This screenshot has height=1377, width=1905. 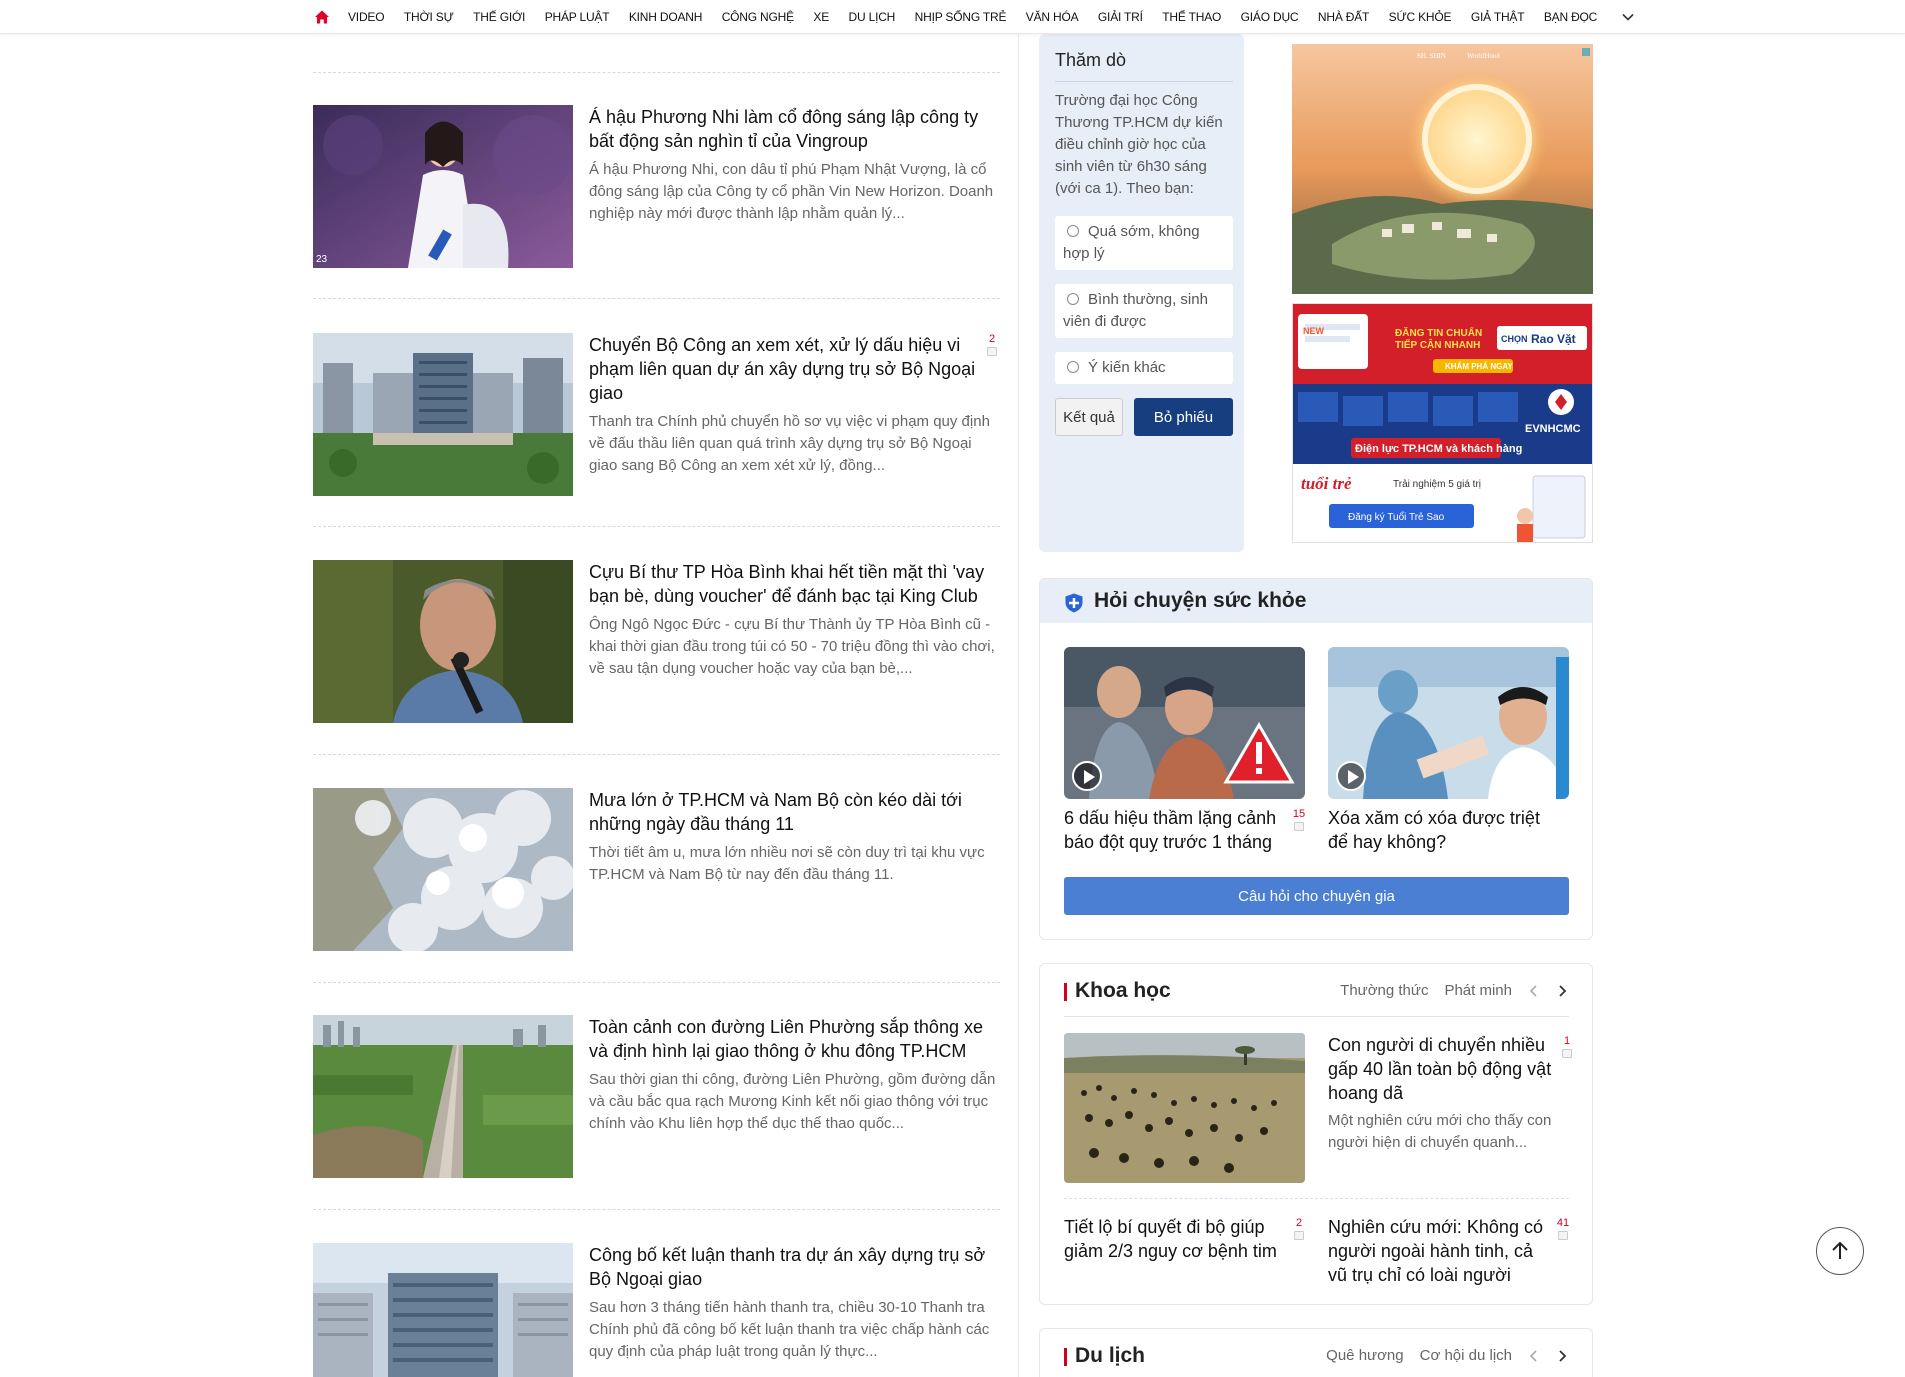 What do you see at coordinates (1420, 17) in the screenshot?
I see `nav-suc-khoe: SỨC KHỎE` at bounding box center [1420, 17].